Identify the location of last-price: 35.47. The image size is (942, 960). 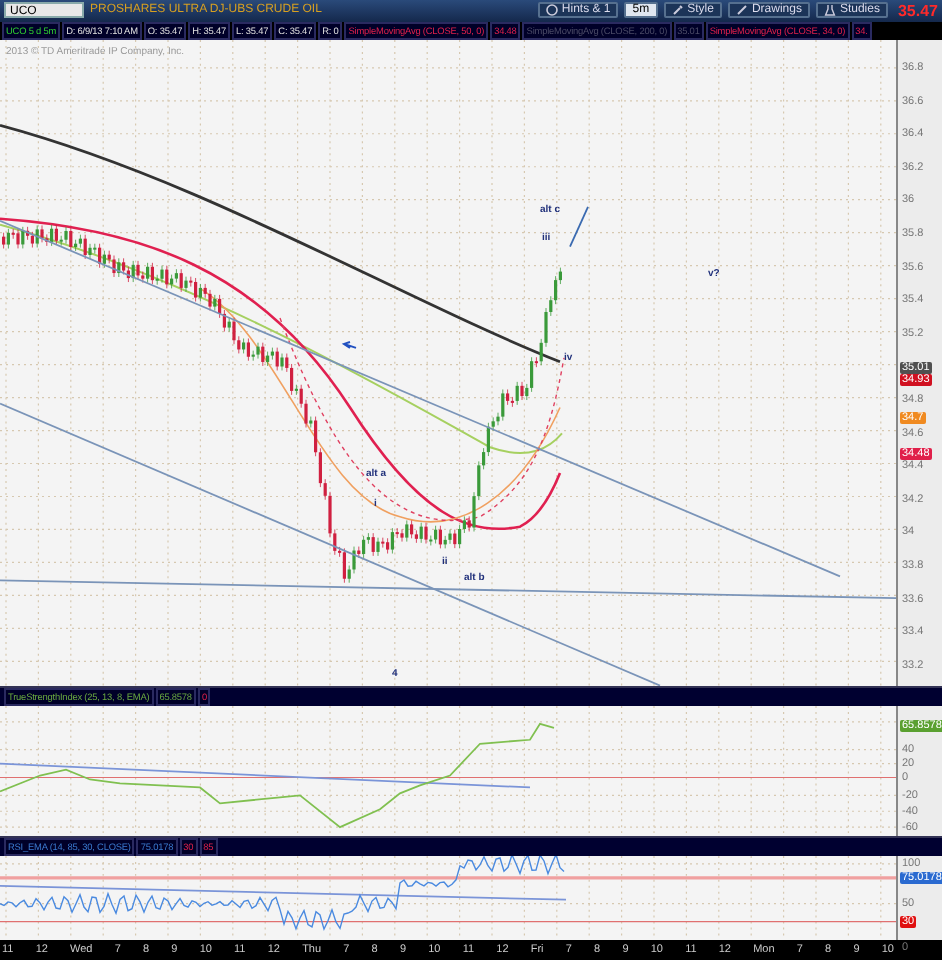
(917, 10).